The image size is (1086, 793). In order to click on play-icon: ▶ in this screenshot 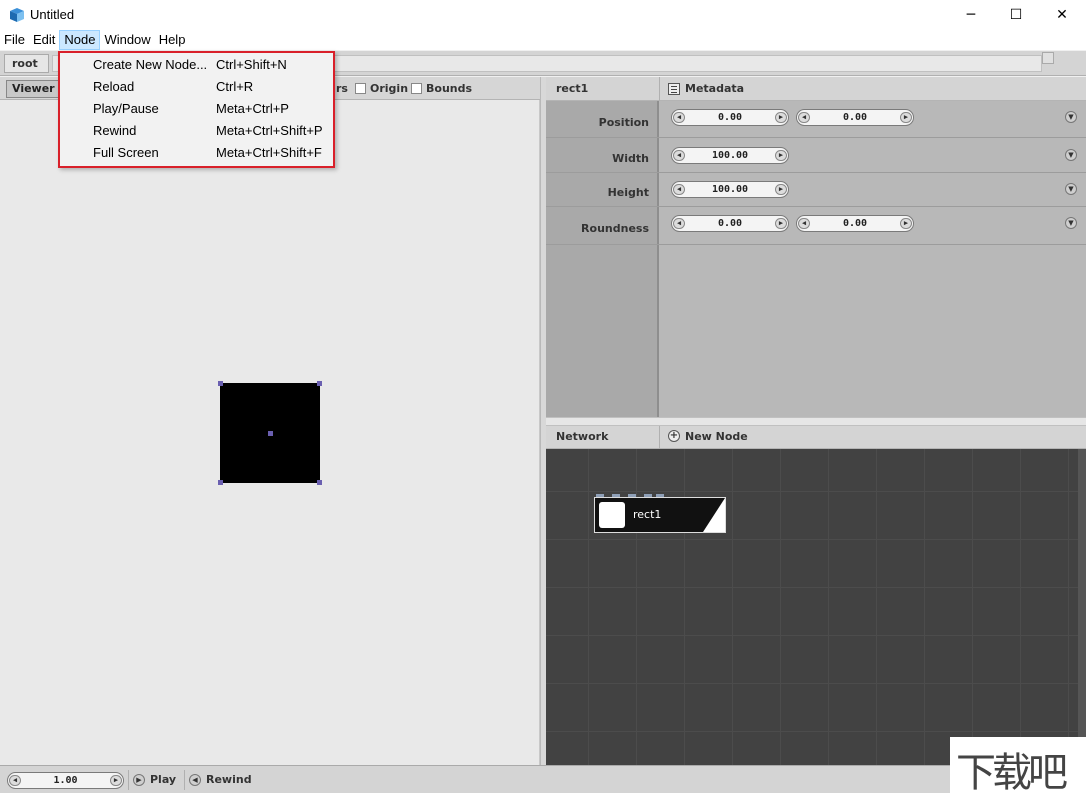, I will do `click(139, 779)`.